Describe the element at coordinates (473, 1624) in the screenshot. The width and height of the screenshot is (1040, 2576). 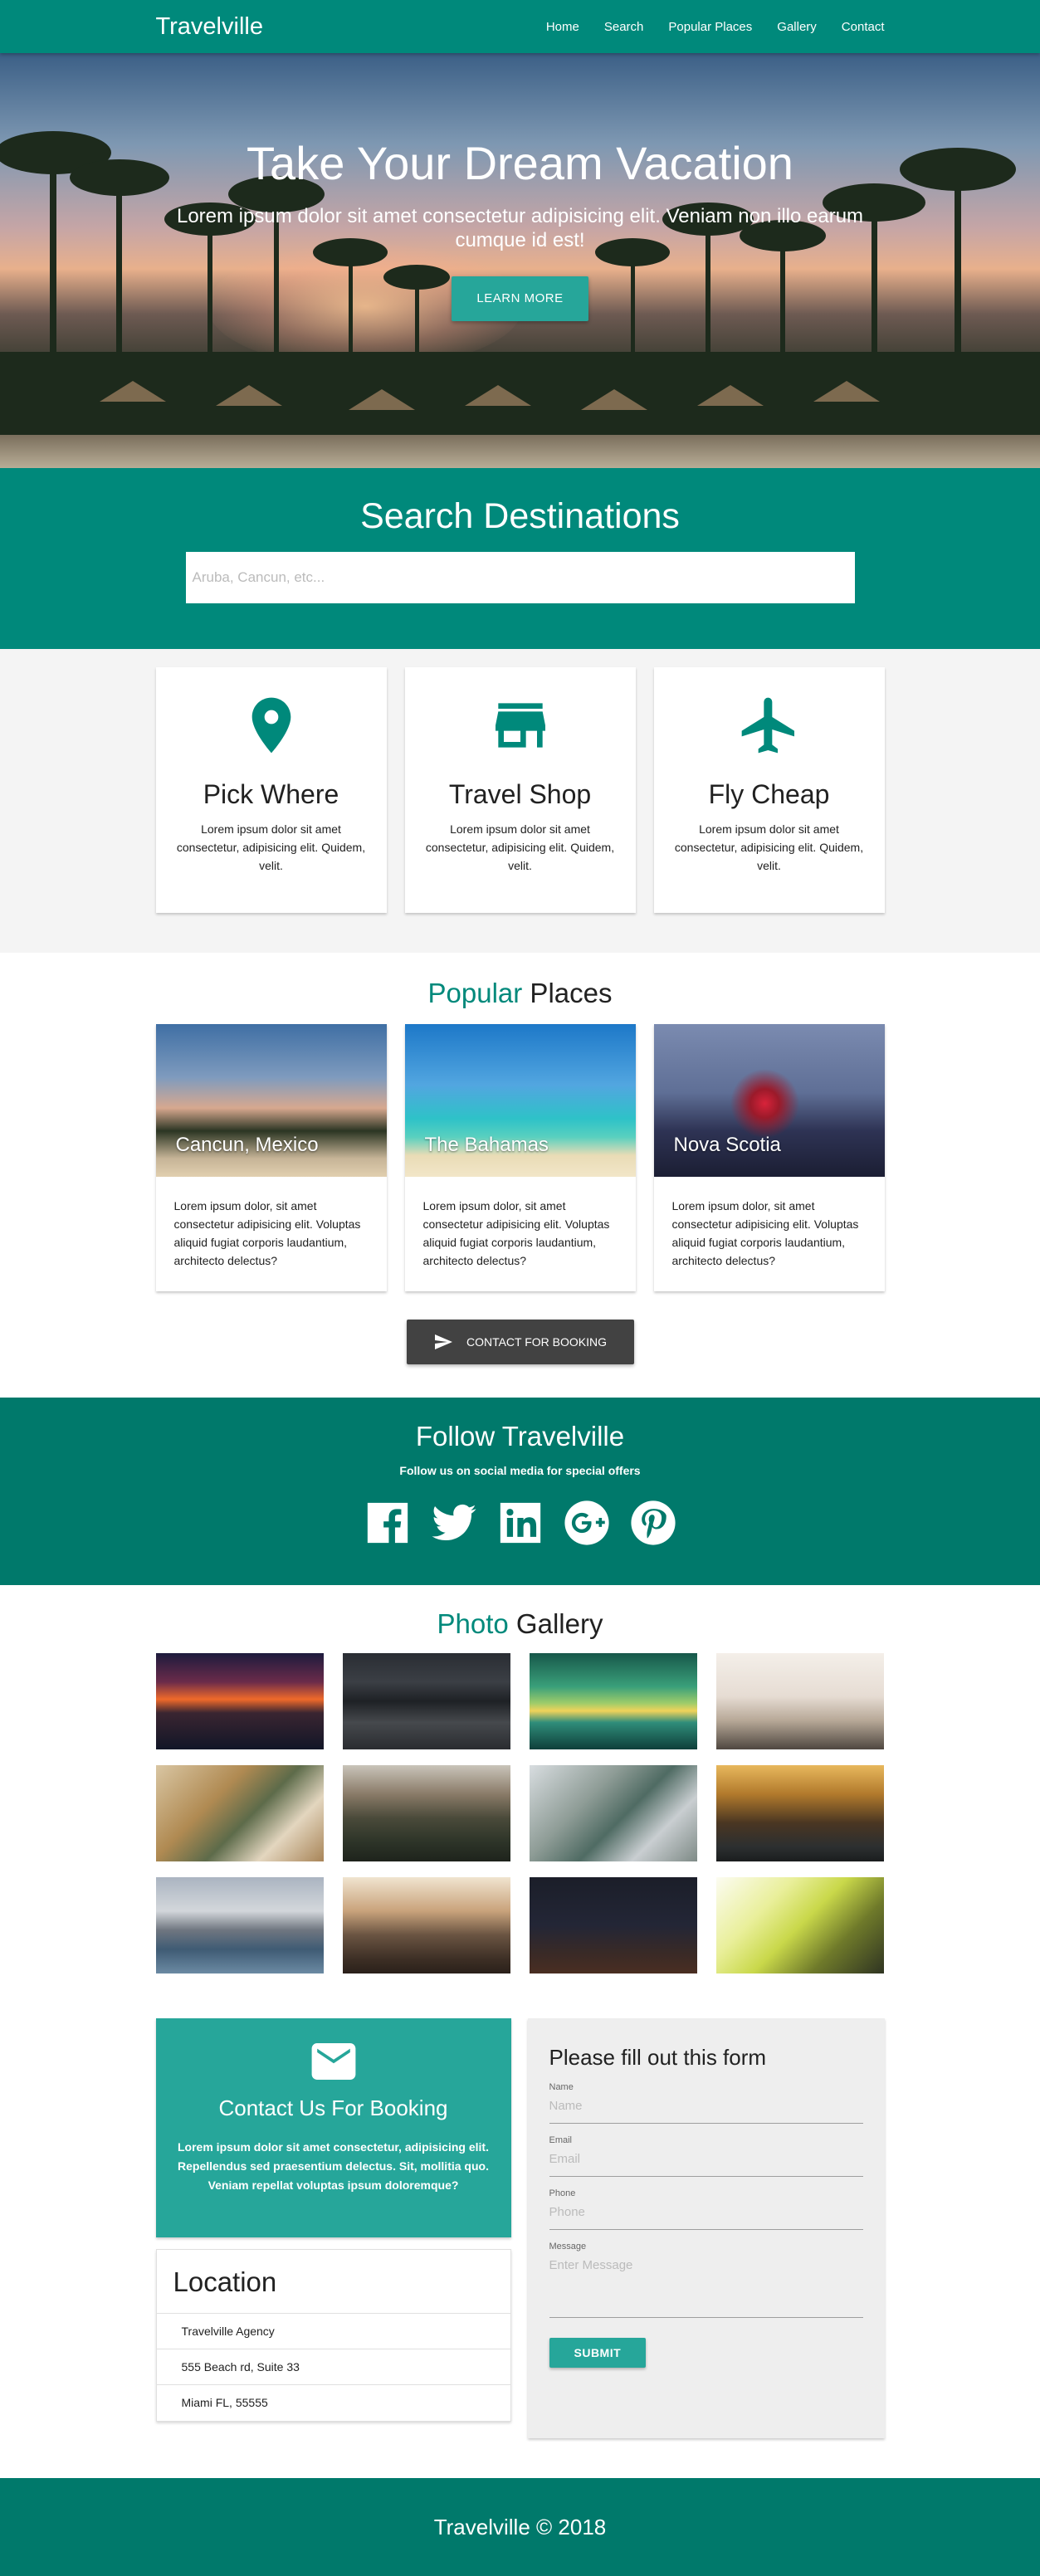
I see `title-accent: Photo` at that location.